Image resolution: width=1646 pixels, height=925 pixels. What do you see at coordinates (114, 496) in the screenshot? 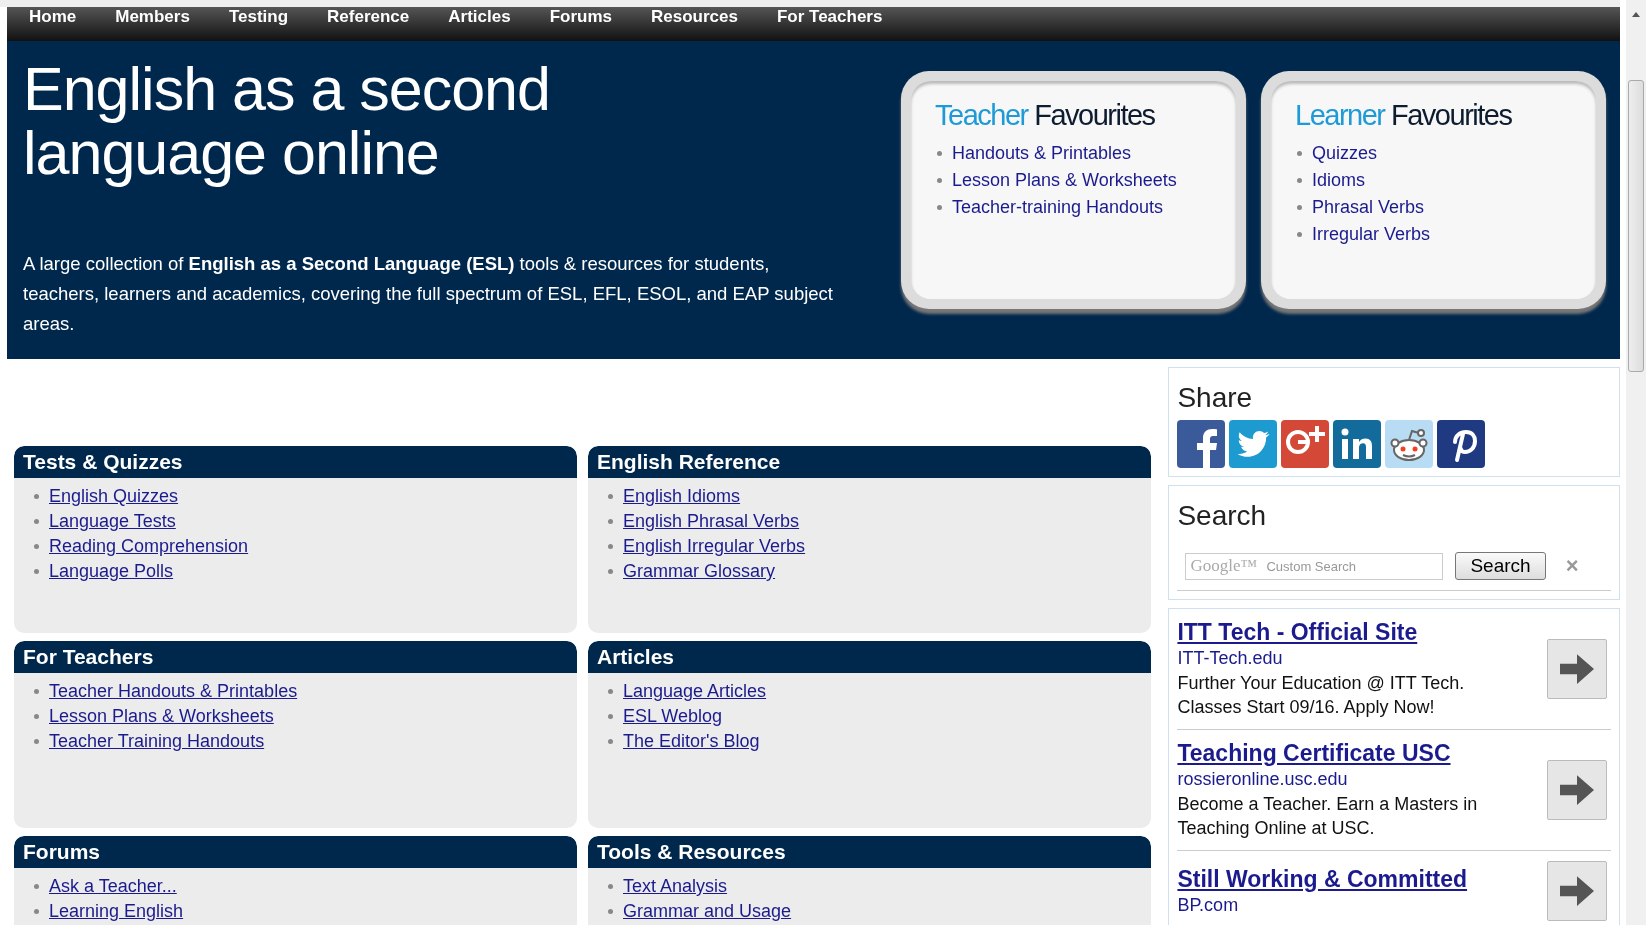
I see `section-link: English Quizzes` at bounding box center [114, 496].